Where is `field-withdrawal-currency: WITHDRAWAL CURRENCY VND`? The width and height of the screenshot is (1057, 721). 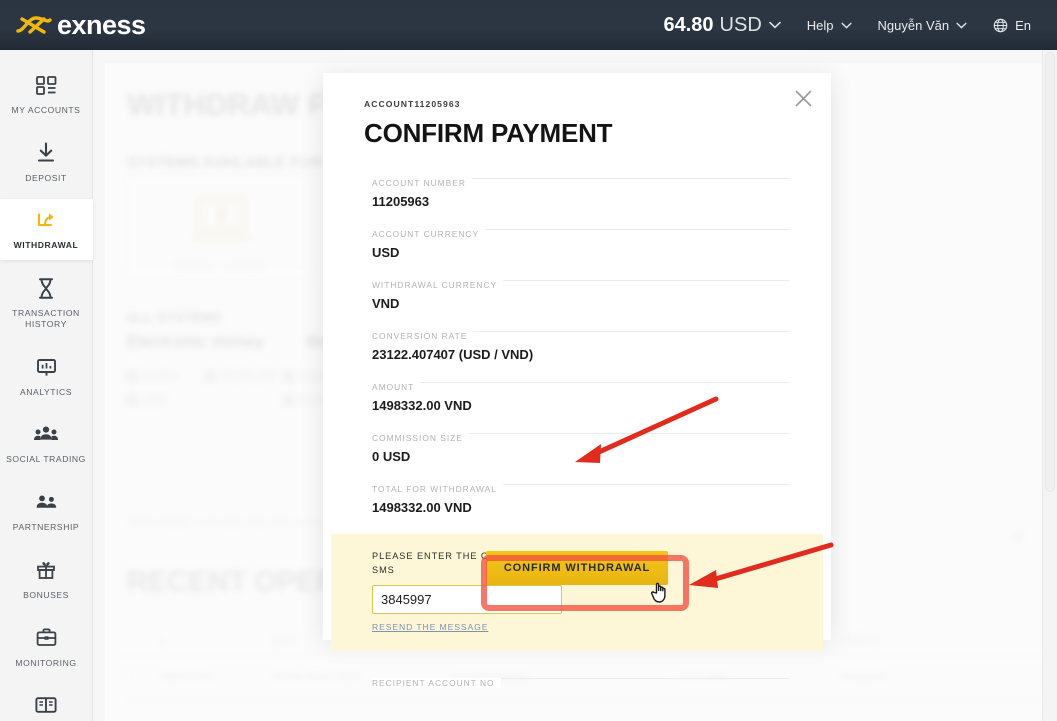
field-withdrawal-currency: WITHDRAWAL CURRENCY VND is located at coordinates (577, 291).